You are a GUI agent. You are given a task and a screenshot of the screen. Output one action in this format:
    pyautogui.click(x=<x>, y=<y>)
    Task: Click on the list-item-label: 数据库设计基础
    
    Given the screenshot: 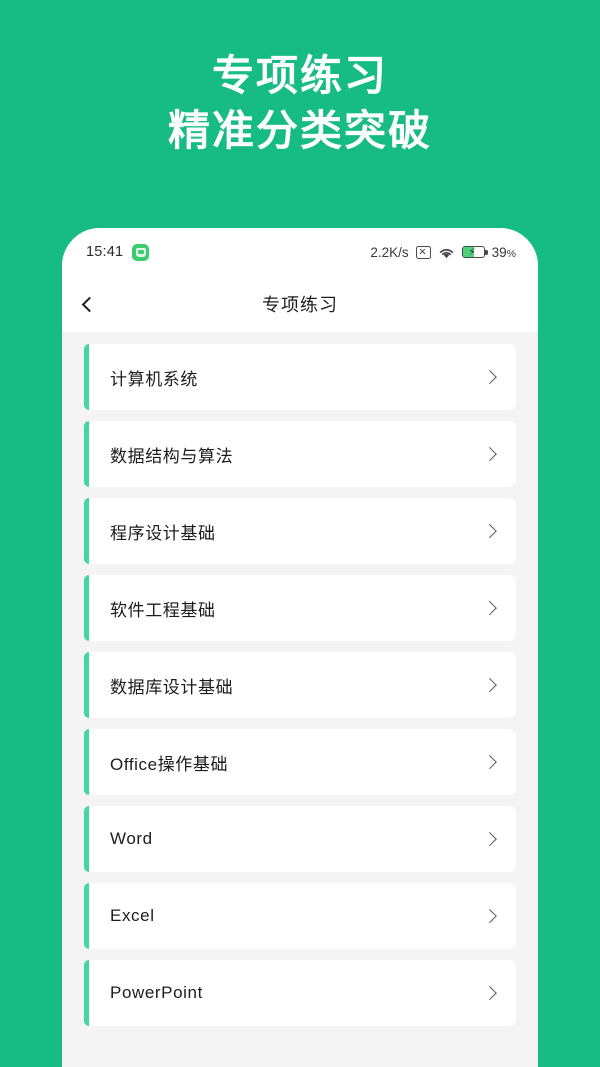 What is the action you would take?
    pyautogui.click(x=172, y=687)
    